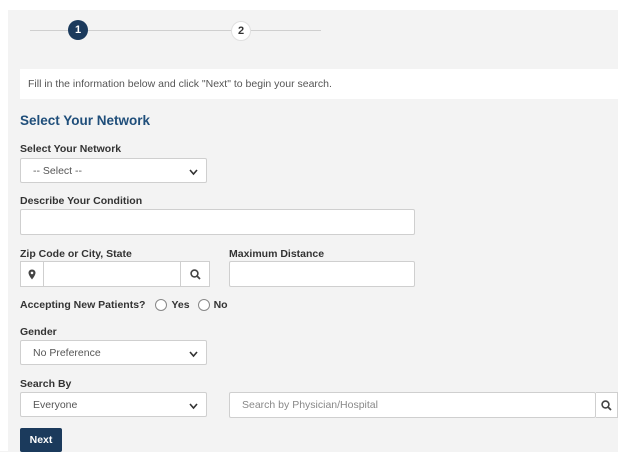 This screenshot has height=452, width=618. I want to click on zip-label: Zip Code or City, State, so click(76, 254).